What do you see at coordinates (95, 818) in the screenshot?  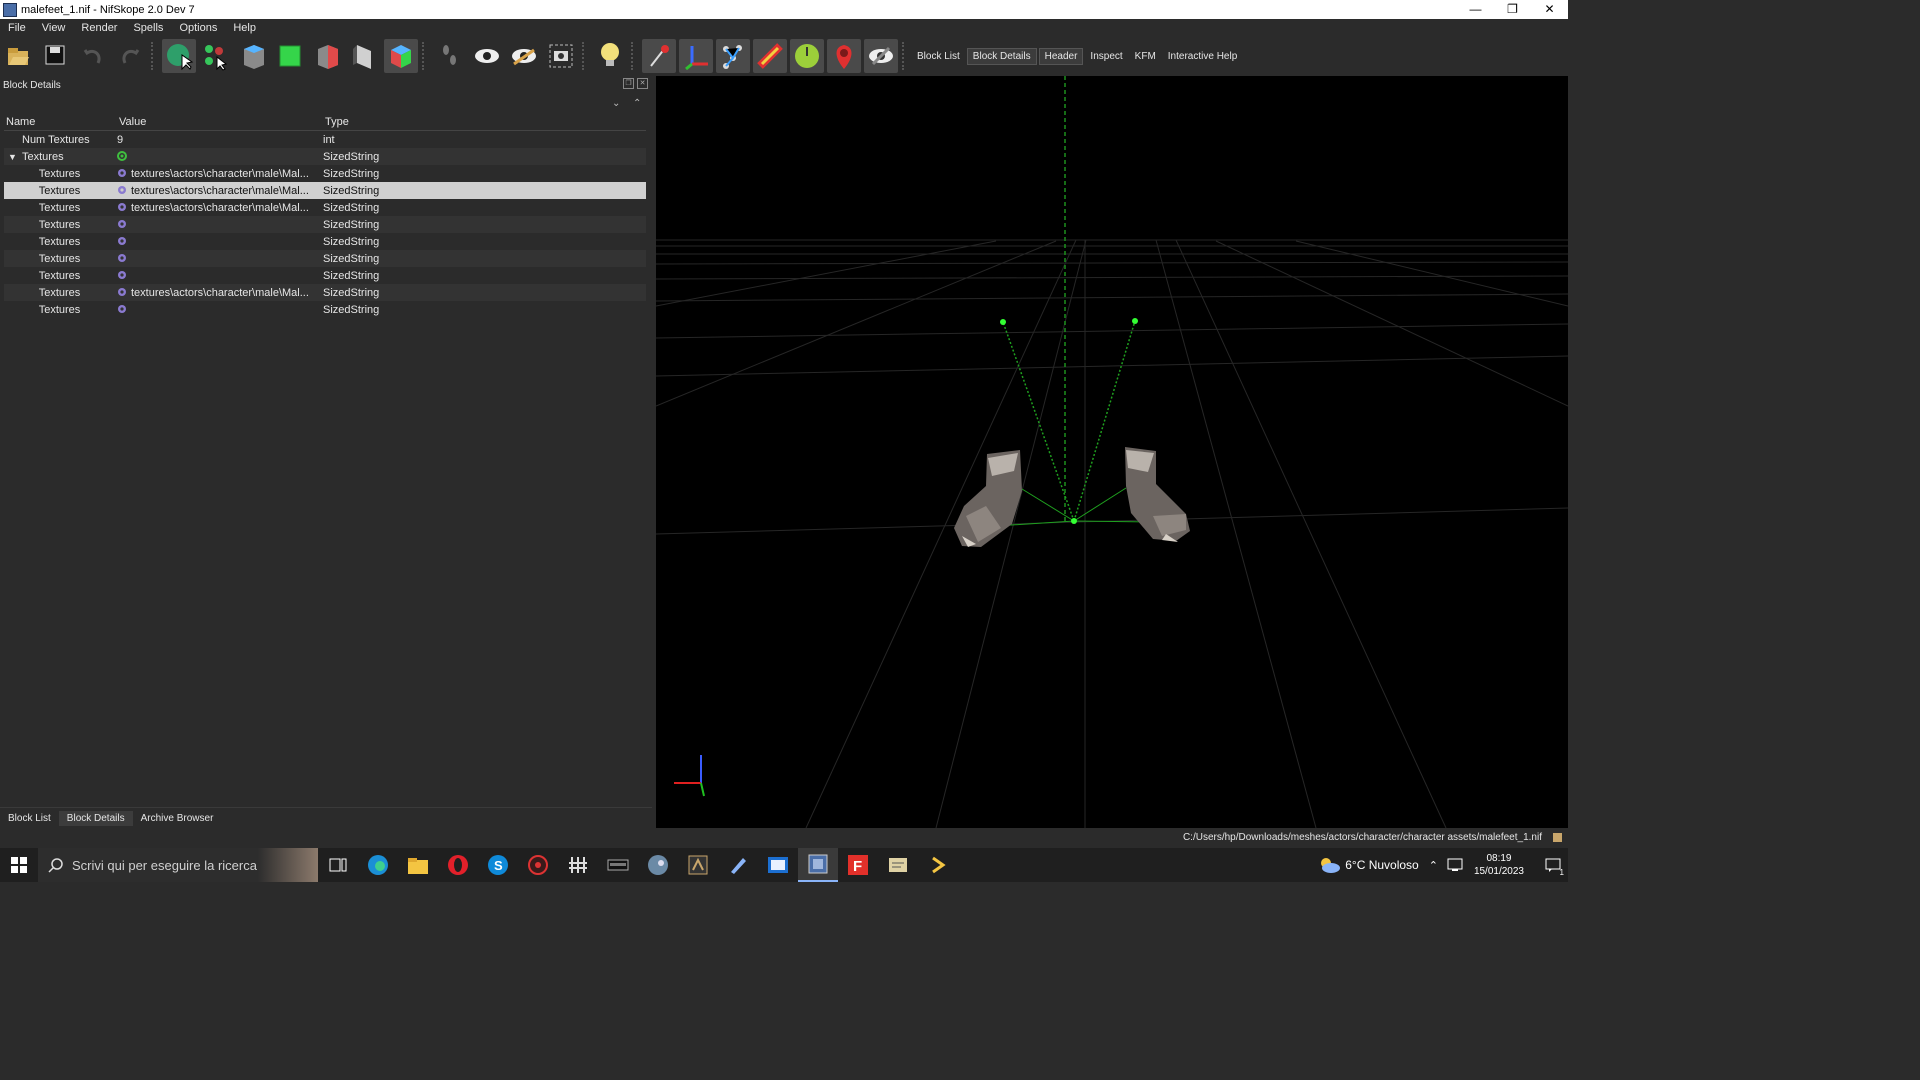 I see `tab-block-details: Block Details` at bounding box center [95, 818].